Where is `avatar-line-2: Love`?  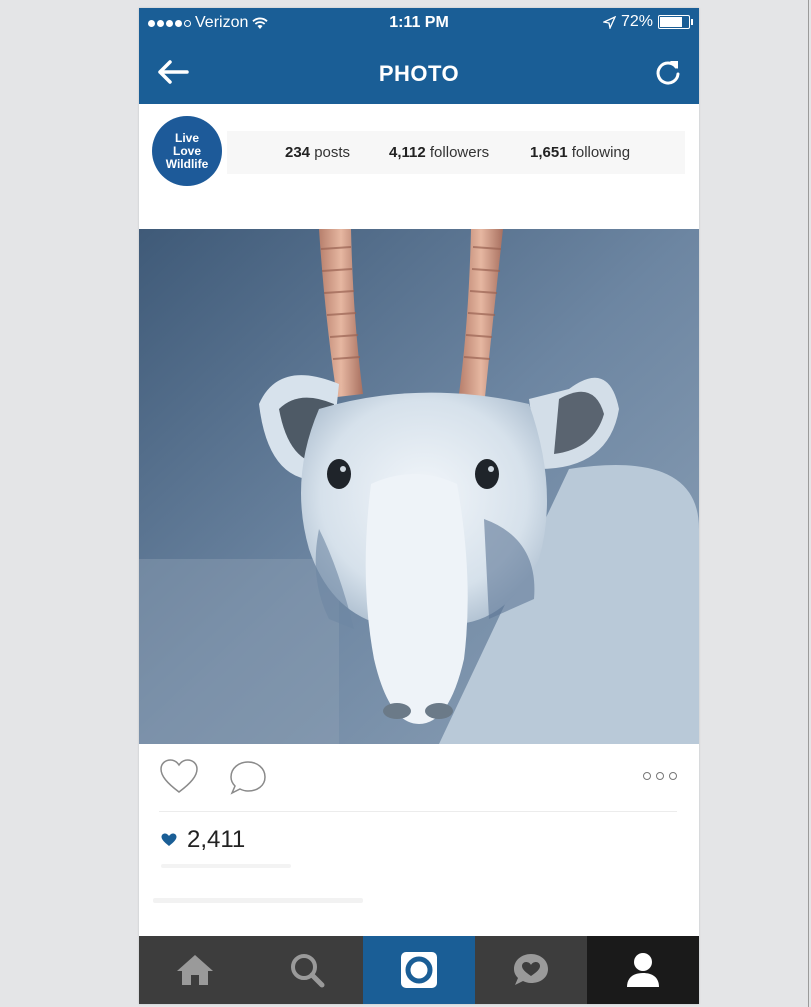 avatar-line-2: Love is located at coordinates (186, 150).